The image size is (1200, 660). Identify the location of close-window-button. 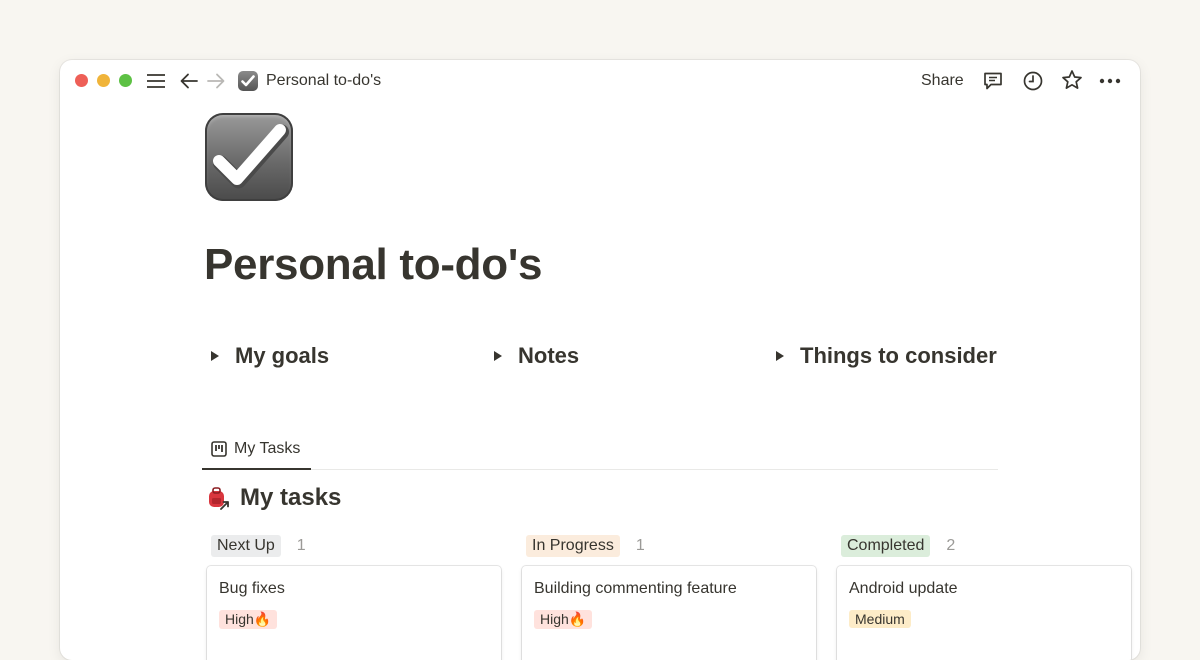
(81, 80).